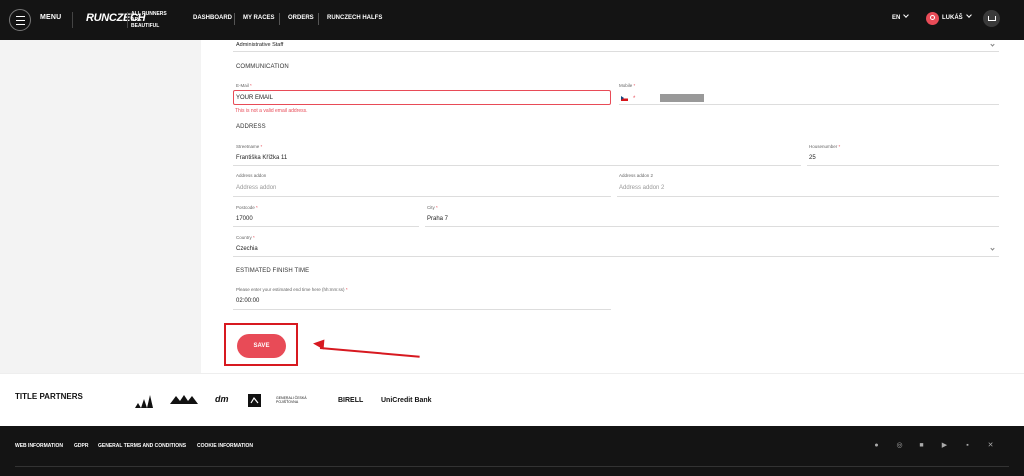  What do you see at coordinates (512, 466) in the screenshot?
I see `footer-divider` at bounding box center [512, 466].